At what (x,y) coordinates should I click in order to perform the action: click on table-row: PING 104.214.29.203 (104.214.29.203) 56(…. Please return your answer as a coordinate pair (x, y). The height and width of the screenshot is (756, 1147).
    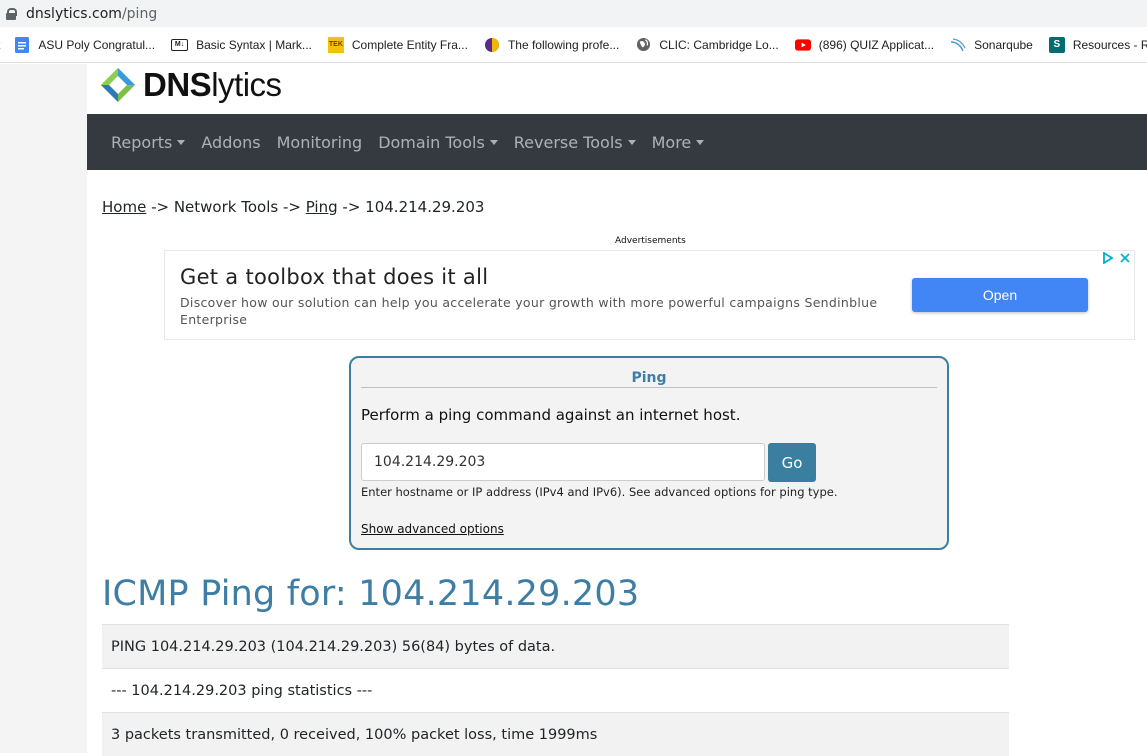
    Looking at the image, I should click on (555, 646).